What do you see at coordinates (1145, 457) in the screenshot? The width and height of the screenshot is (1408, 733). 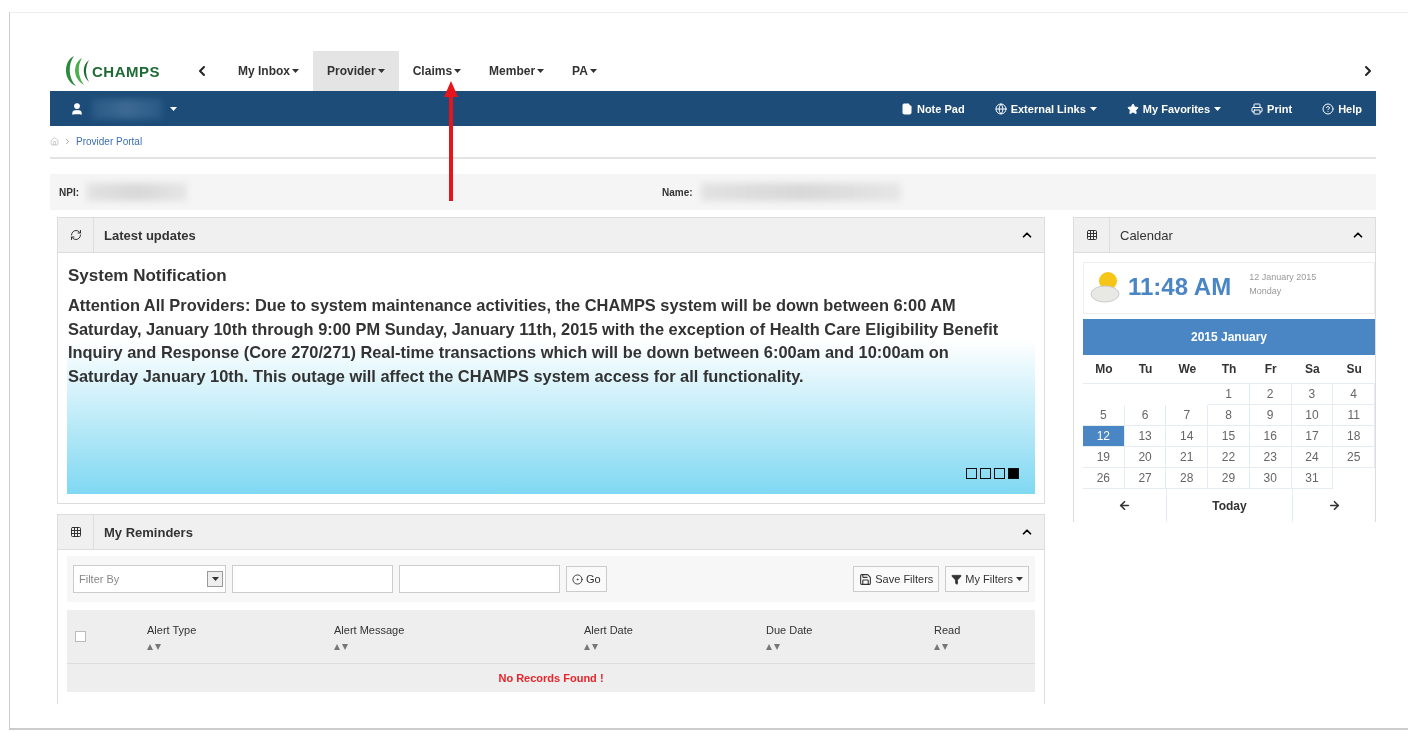 I see `calendar-day: 20` at bounding box center [1145, 457].